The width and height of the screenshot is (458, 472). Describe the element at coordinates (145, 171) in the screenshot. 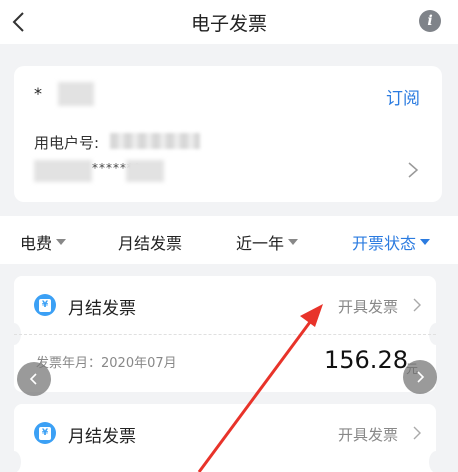

I see `redacted-address-end` at that location.